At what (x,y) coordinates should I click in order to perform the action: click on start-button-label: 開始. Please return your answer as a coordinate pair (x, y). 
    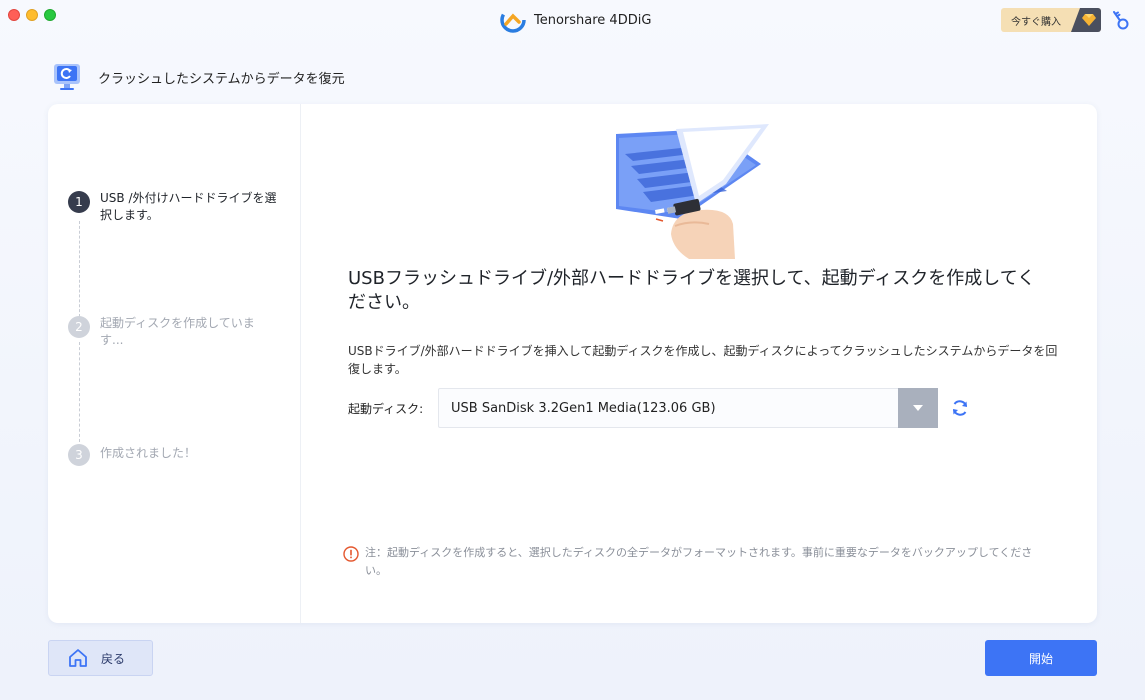
    Looking at the image, I should click on (1040, 658).